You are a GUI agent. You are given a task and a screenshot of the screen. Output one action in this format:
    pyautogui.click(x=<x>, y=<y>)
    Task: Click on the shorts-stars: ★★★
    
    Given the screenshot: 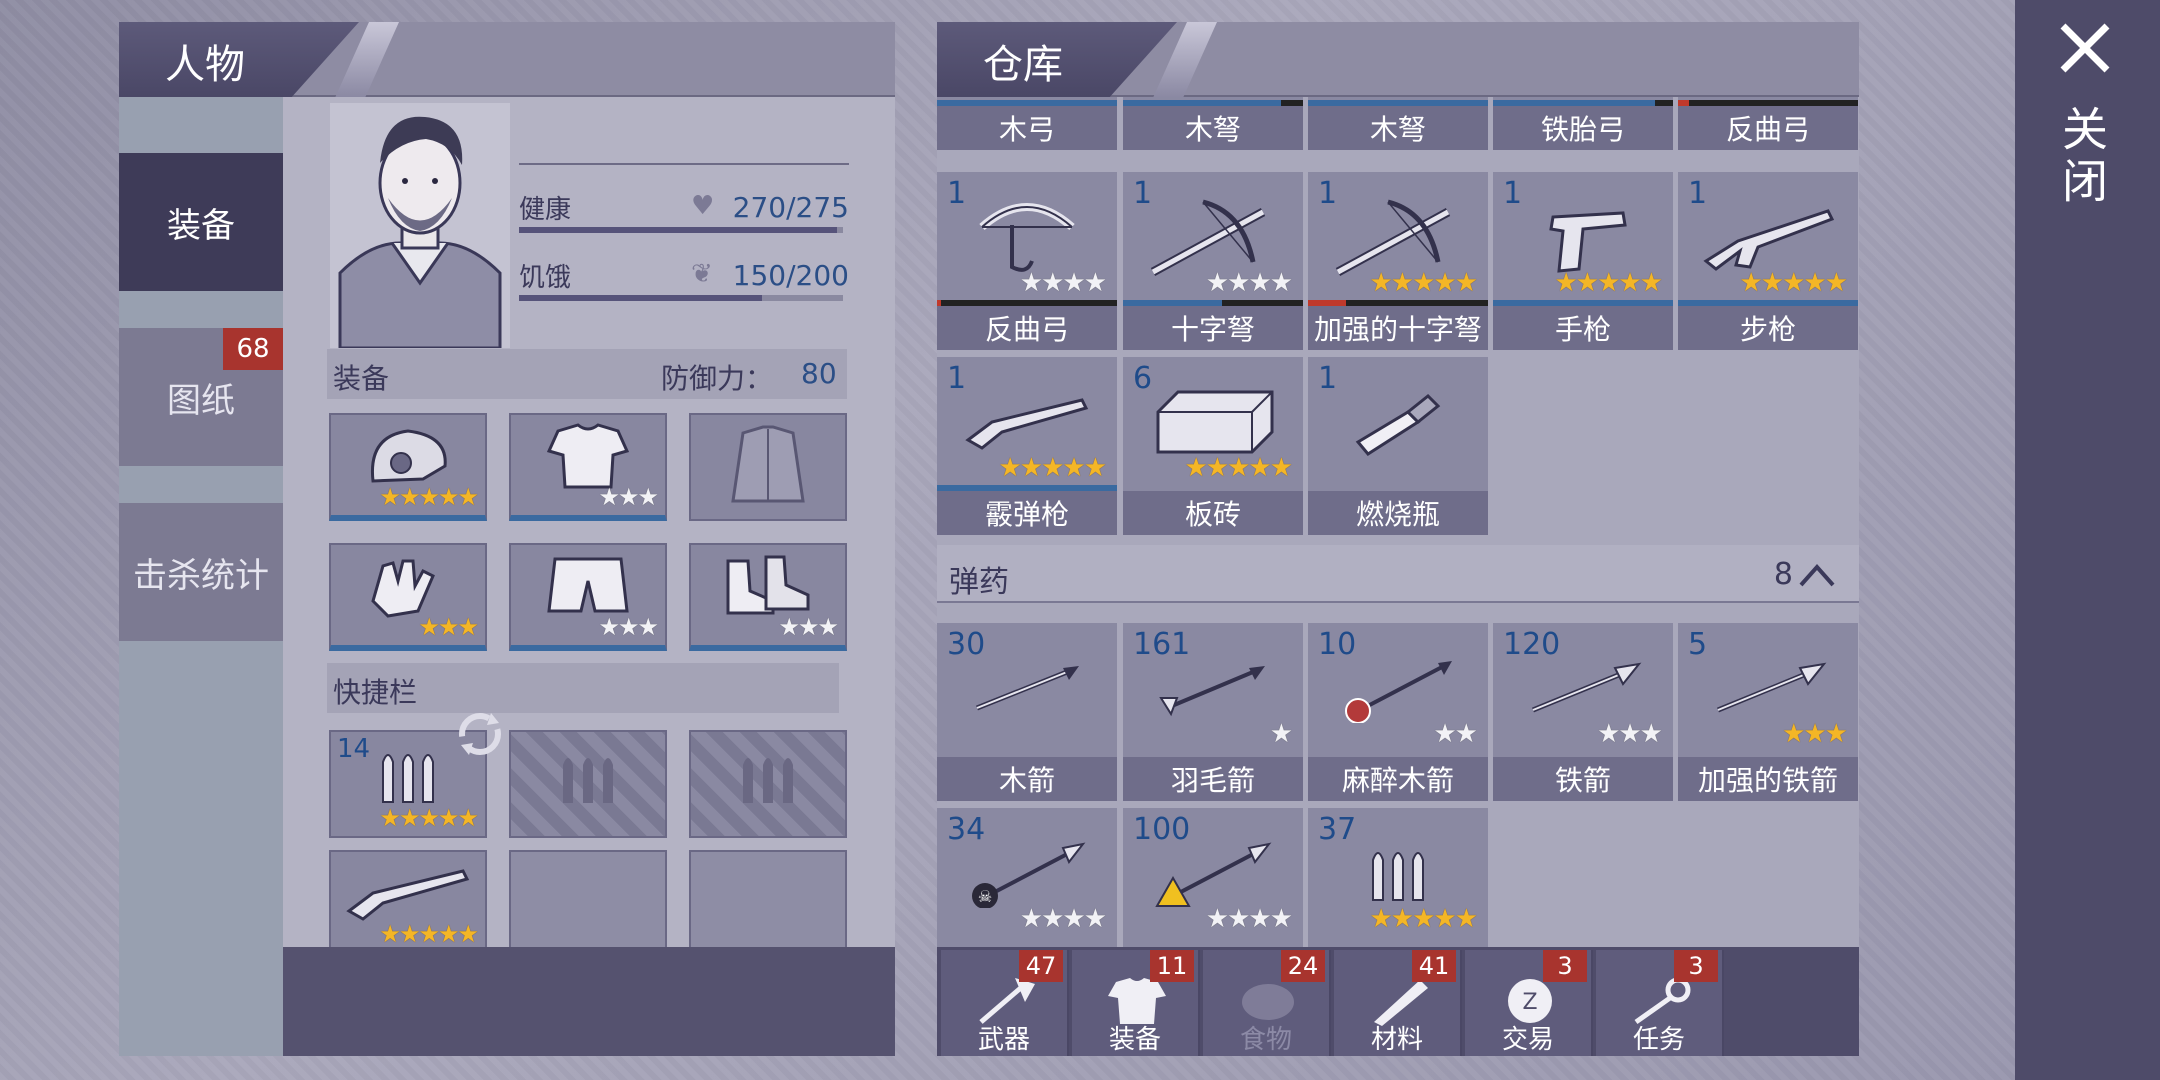 What is the action you would take?
    pyautogui.click(x=628, y=627)
    